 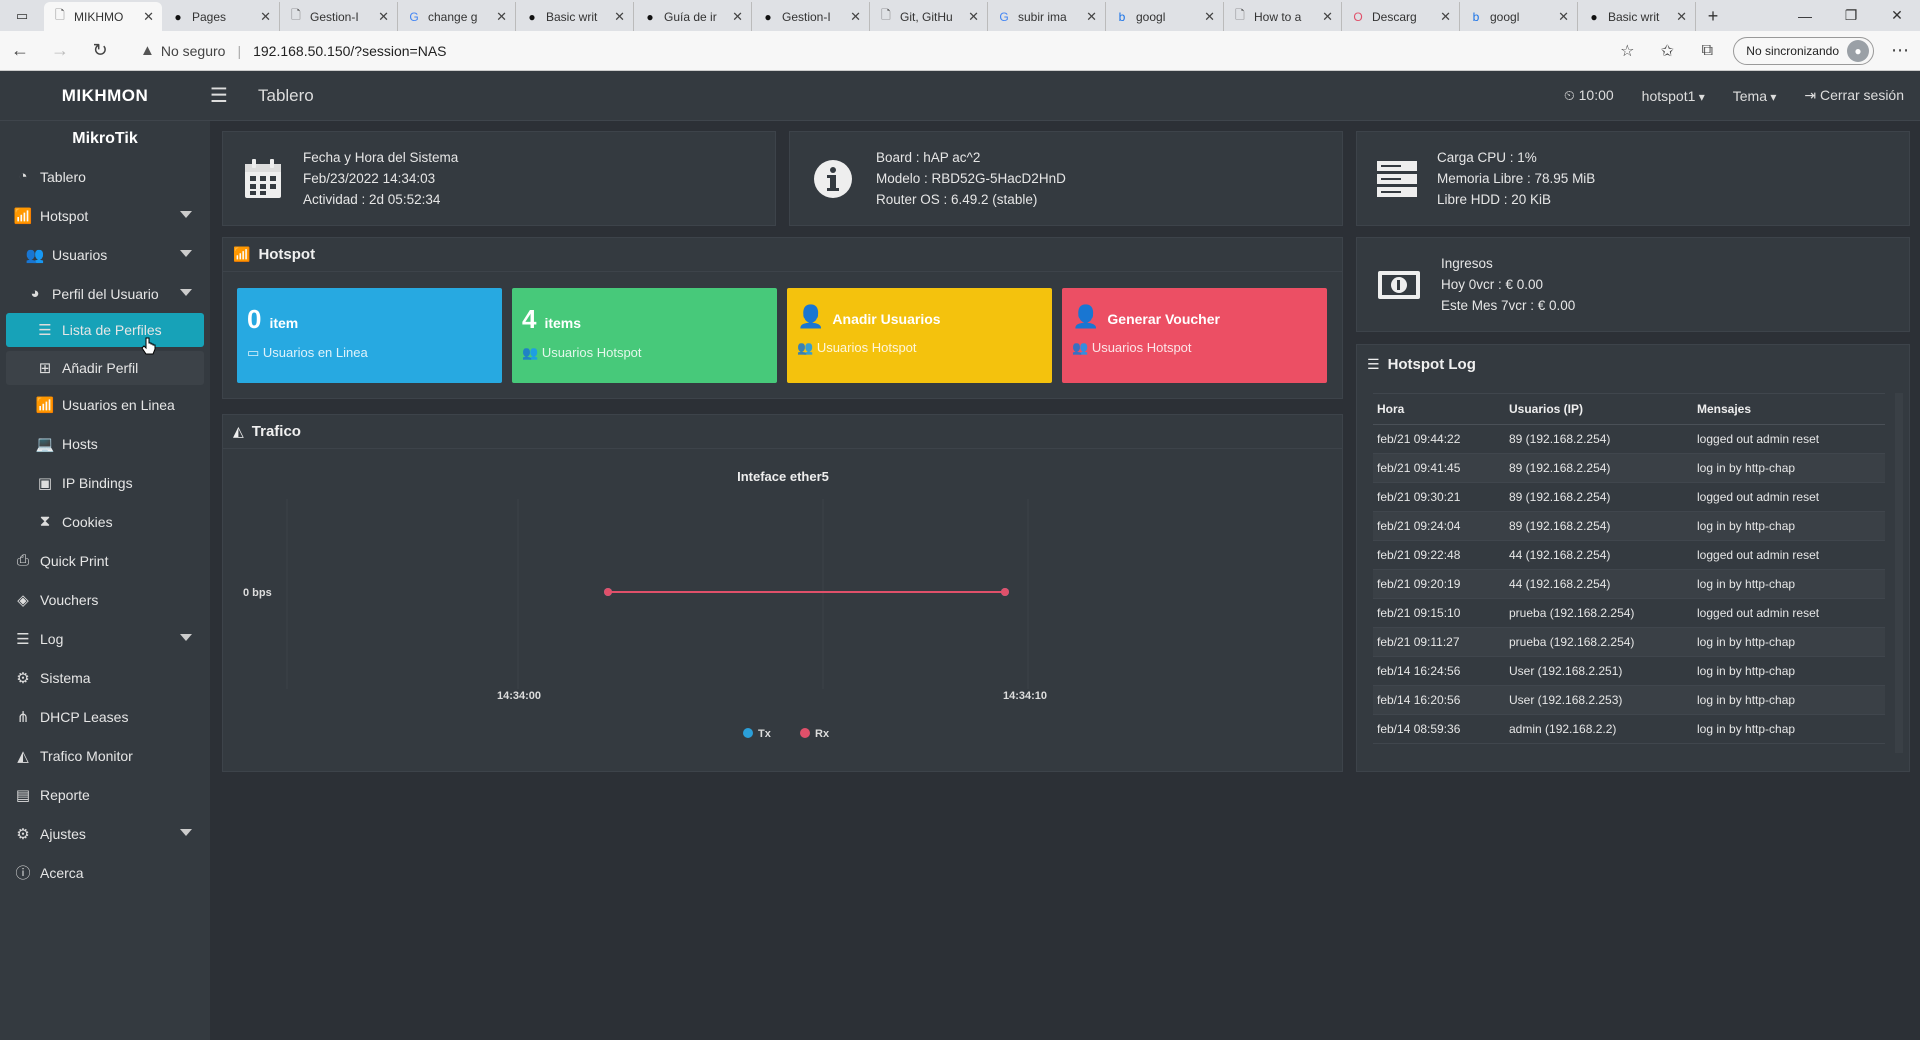 I want to click on browser-tab: O Descarg ✕, so click(x=1401, y=16).